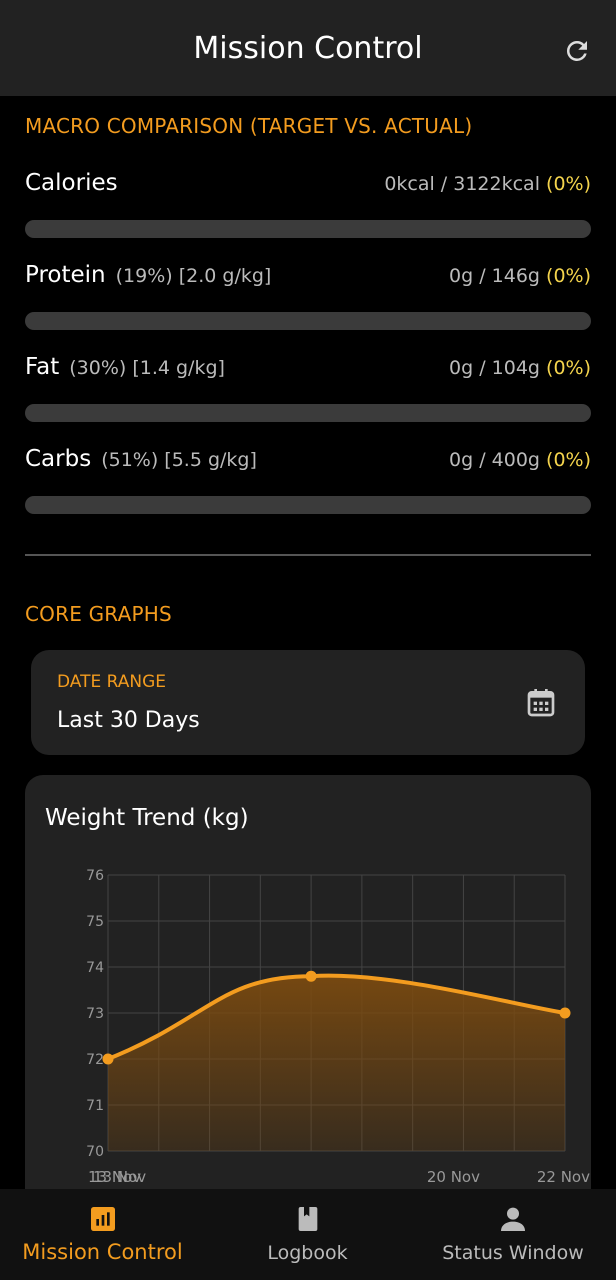 This screenshot has height=1280, width=616. Describe the element at coordinates (577, 51) in the screenshot. I see `refresh-icon` at that location.